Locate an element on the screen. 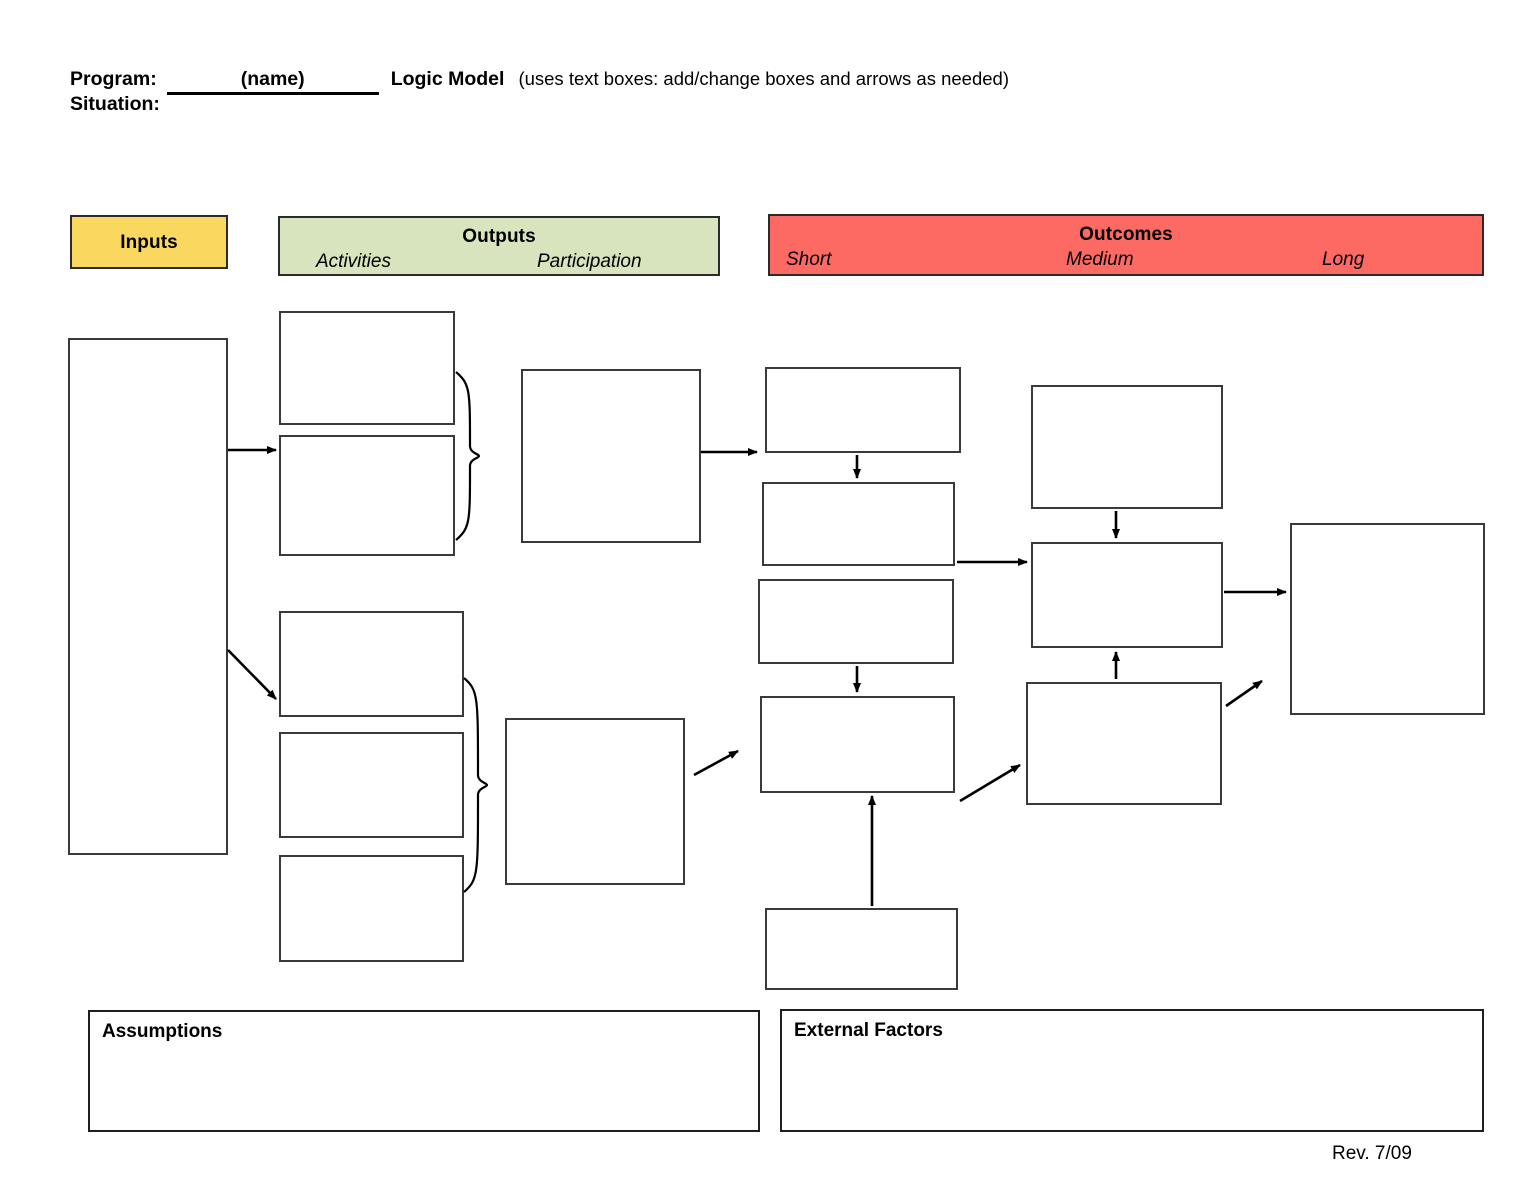 The width and height of the screenshot is (1536, 1187). assumptions-label: Assumptions is located at coordinates (162, 1031).